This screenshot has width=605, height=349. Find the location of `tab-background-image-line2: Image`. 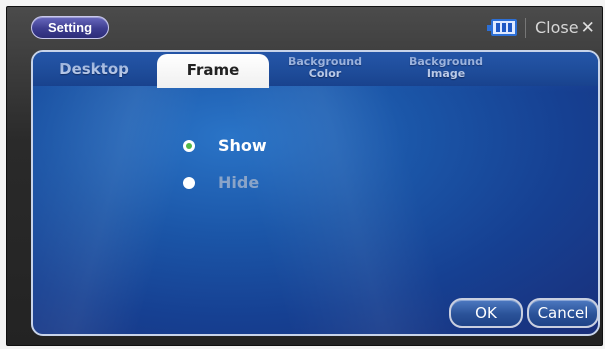

tab-background-image-line2: Image is located at coordinates (446, 73).